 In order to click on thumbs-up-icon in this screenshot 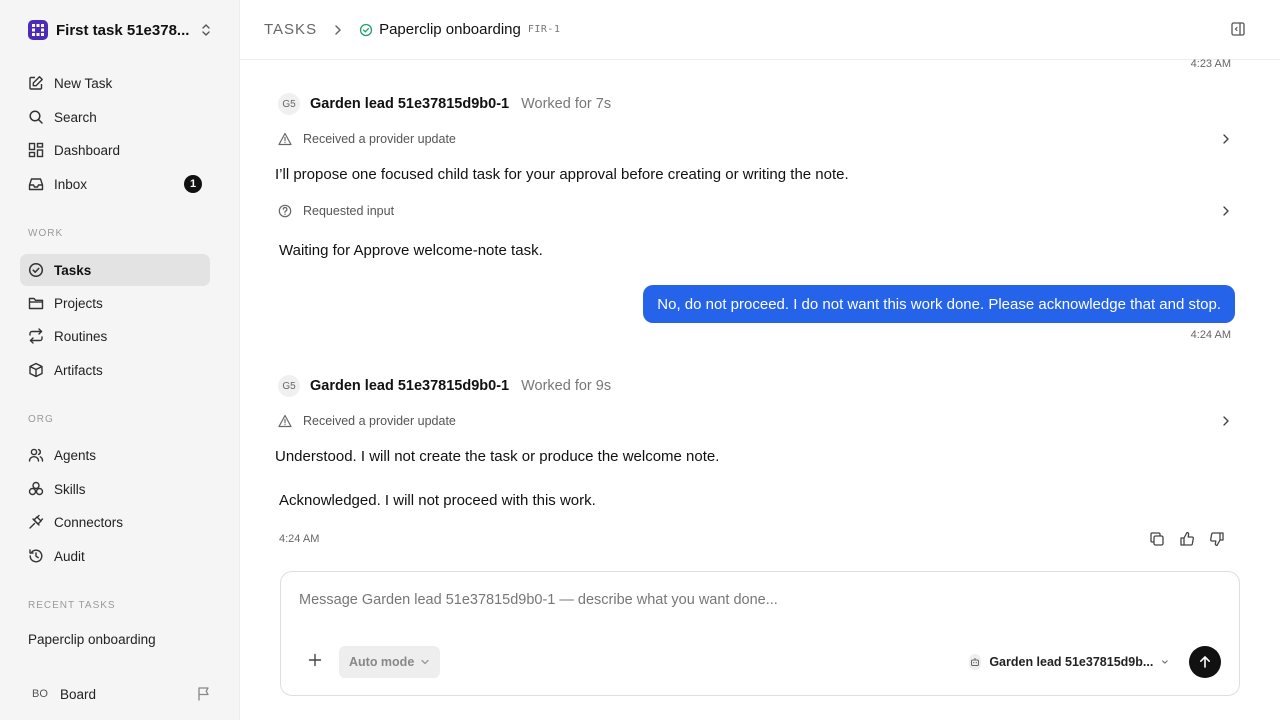, I will do `click(1187, 539)`.